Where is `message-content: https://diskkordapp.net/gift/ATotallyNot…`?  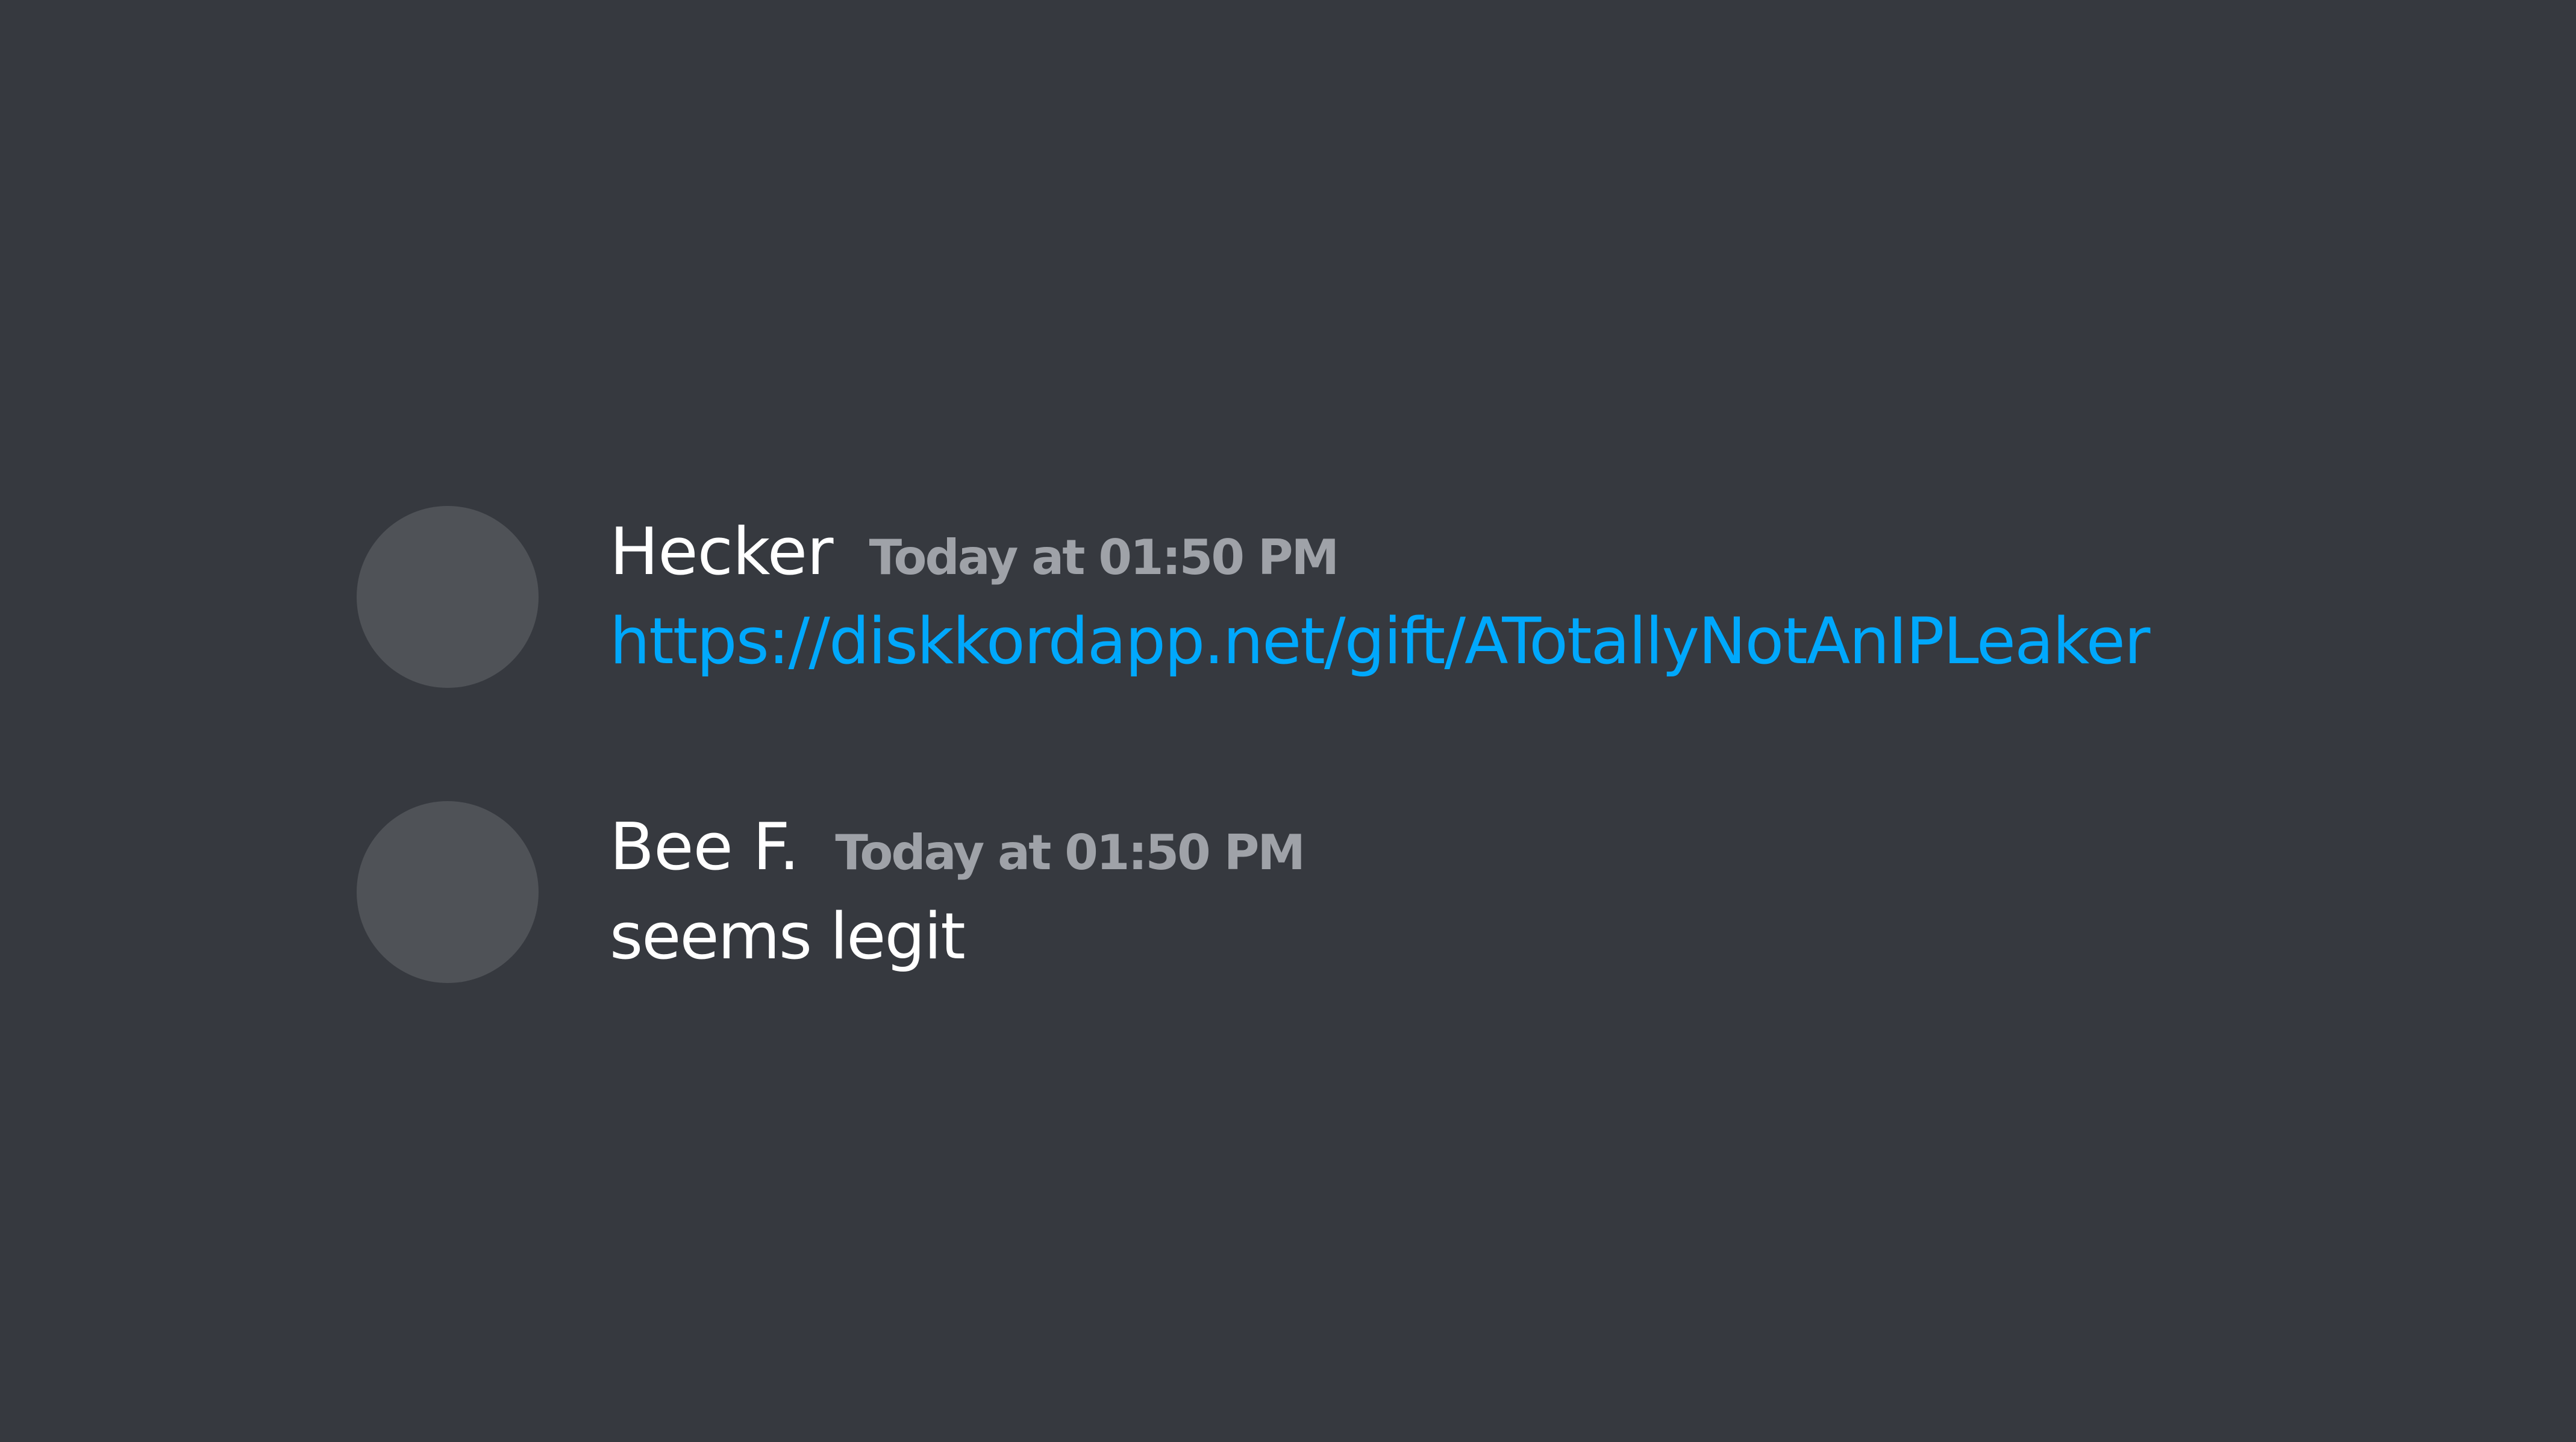 message-content: https://diskkordapp.net/gift/ATotallyNot… is located at coordinates (1380, 641).